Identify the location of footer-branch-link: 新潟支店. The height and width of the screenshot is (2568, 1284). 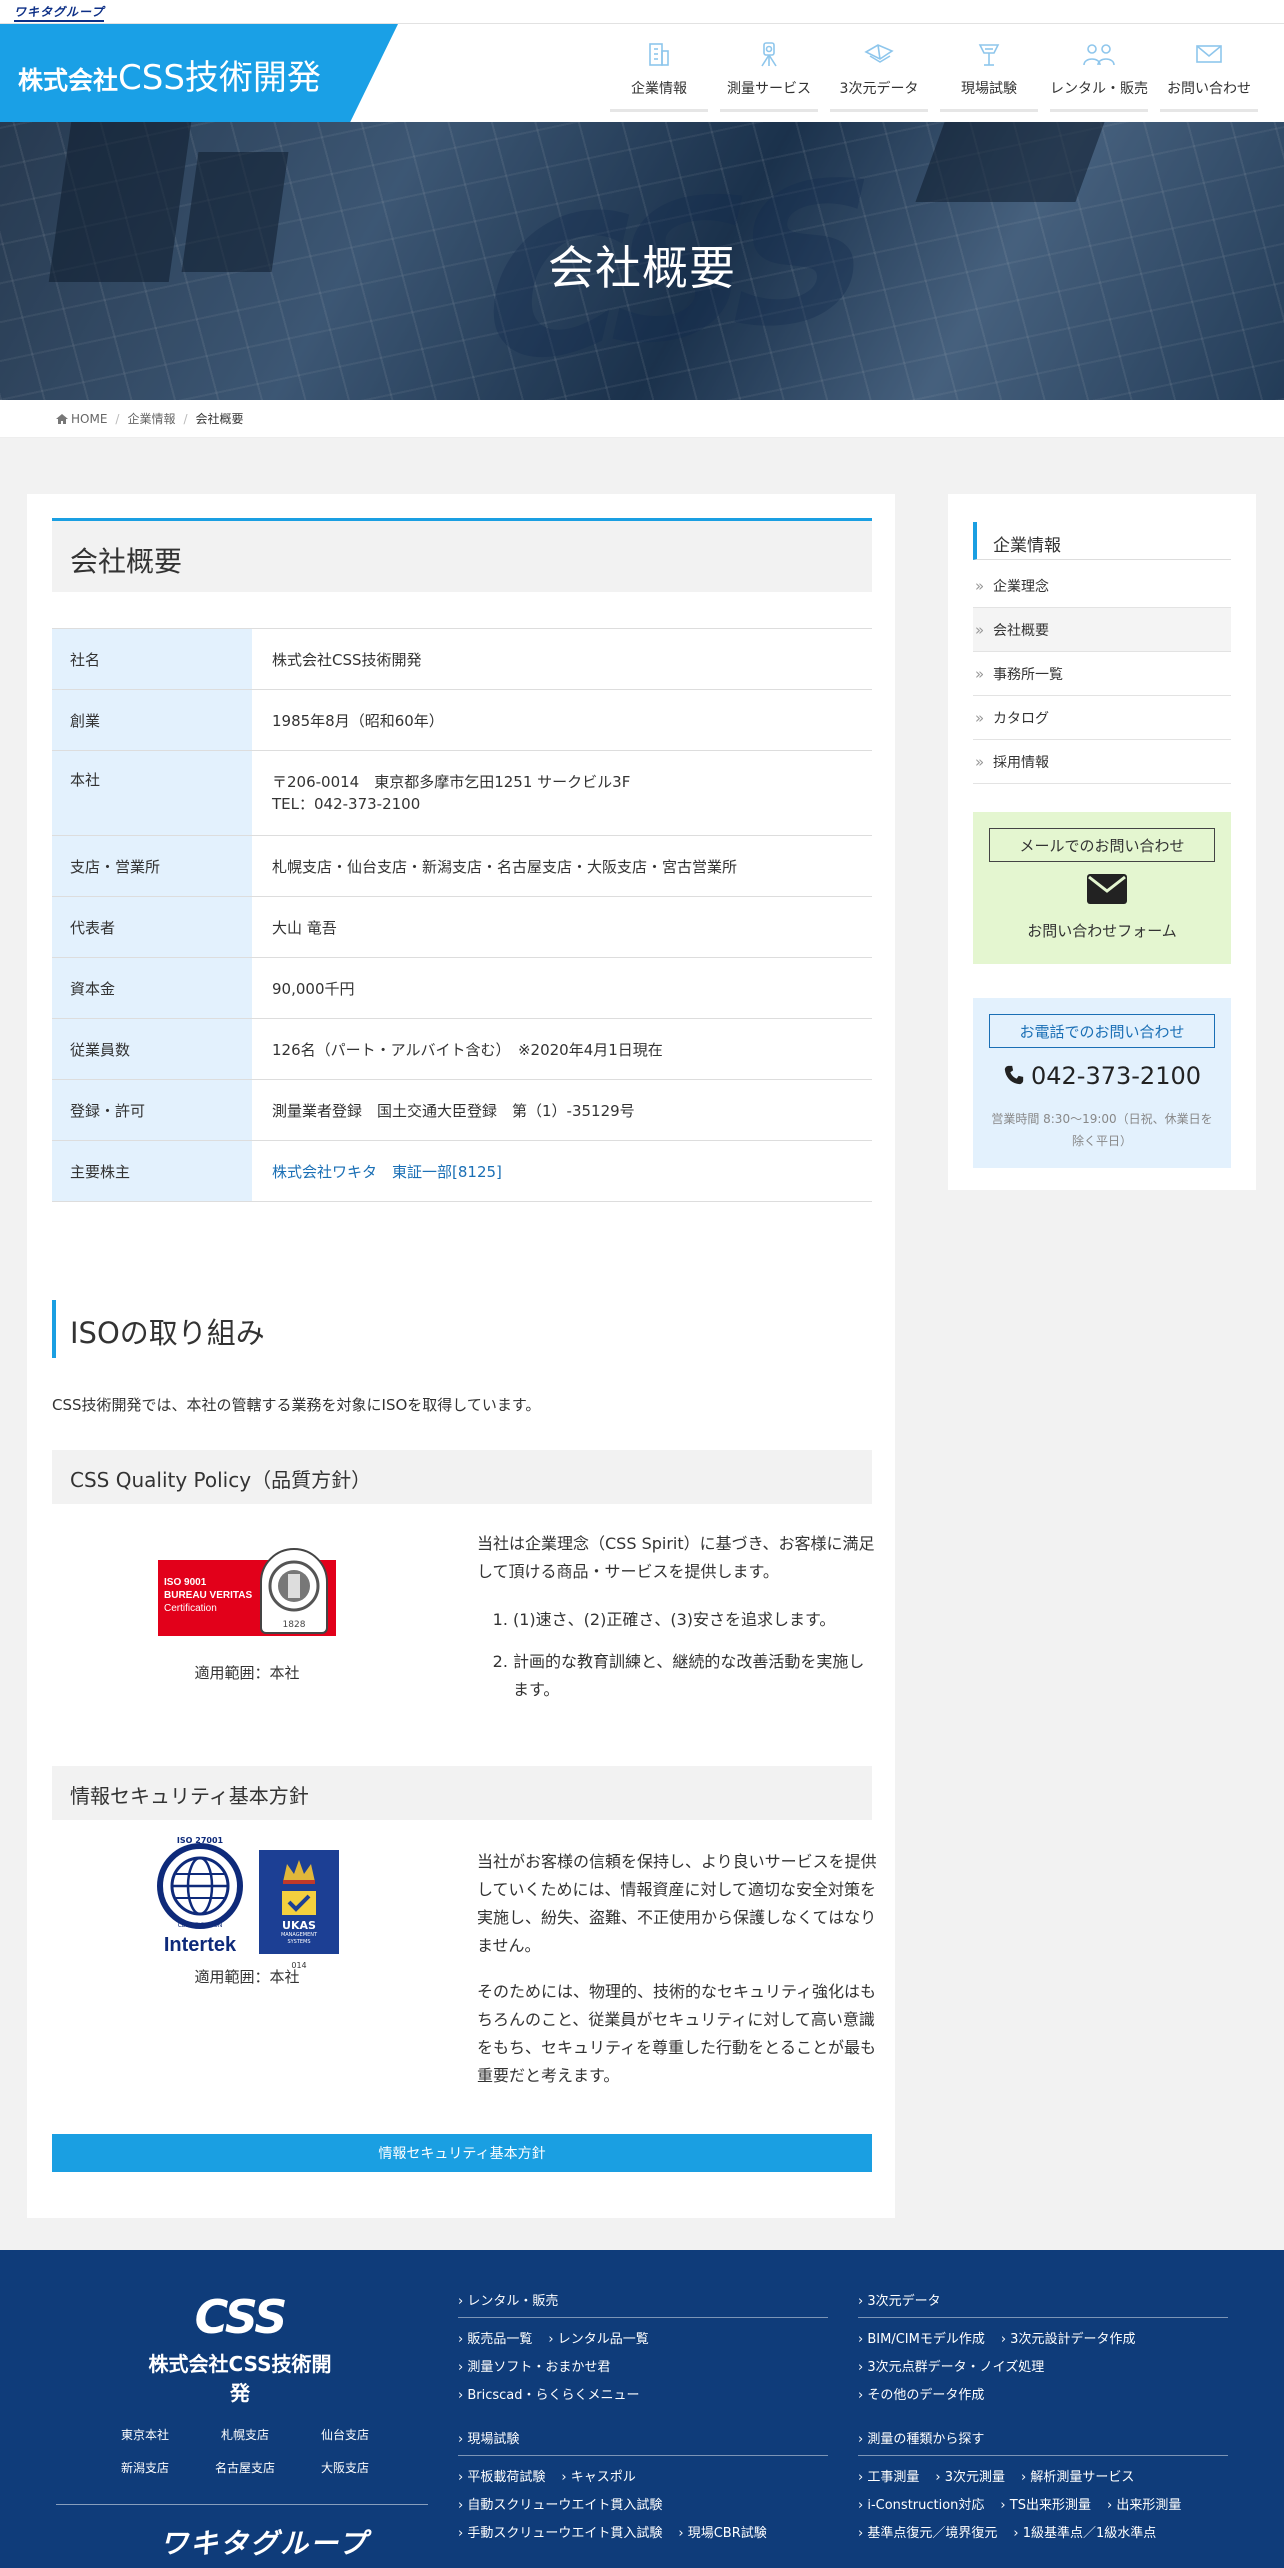
(145, 2467).